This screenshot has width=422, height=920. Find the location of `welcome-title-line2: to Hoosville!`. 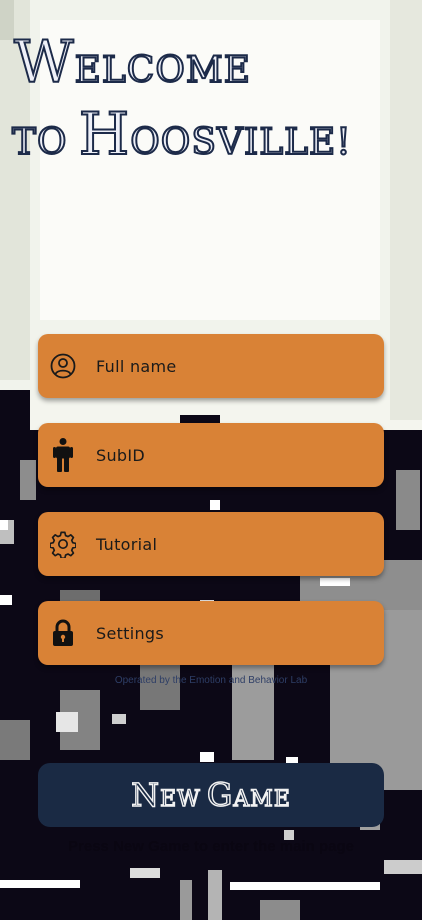

welcome-title-line2: to Hoosville! is located at coordinates (181, 134).